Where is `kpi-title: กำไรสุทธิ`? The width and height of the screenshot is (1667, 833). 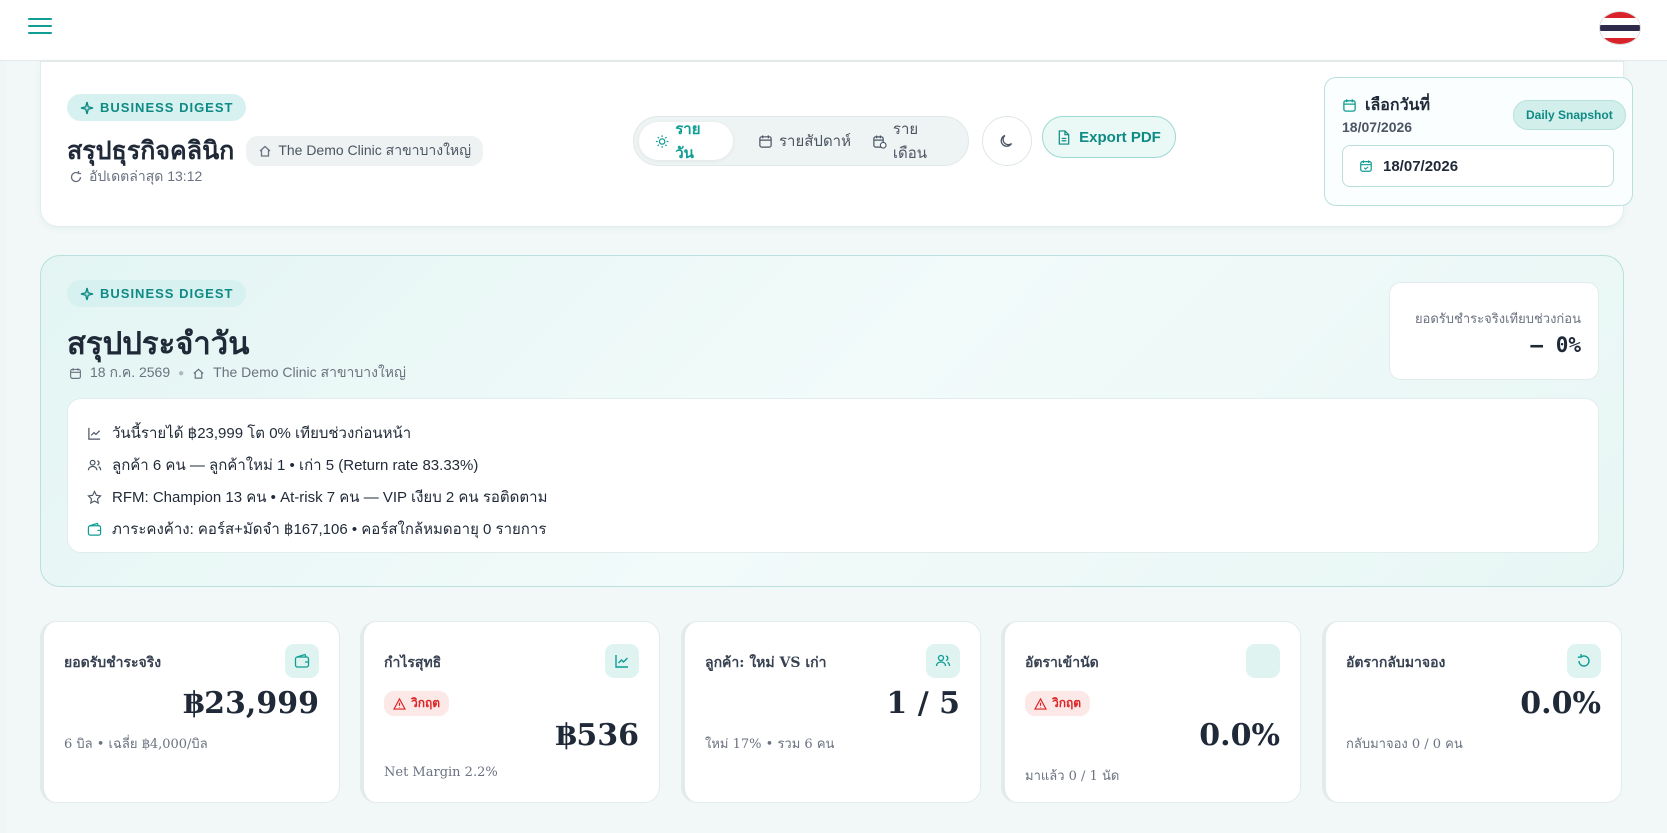 kpi-title: กำไรสุทธิ is located at coordinates (413, 663).